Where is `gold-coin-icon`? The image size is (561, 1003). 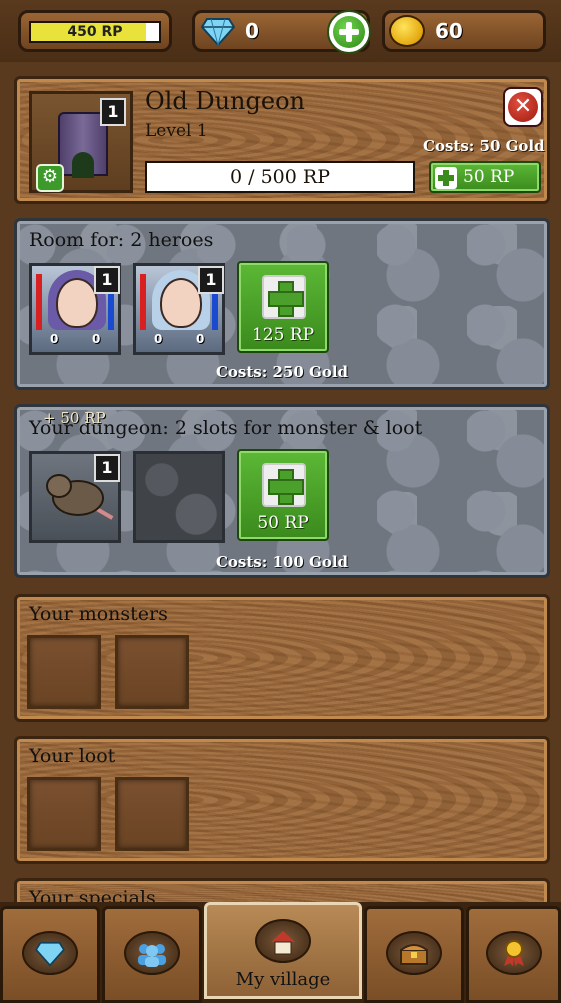 gold-coin-icon is located at coordinates (407, 31).